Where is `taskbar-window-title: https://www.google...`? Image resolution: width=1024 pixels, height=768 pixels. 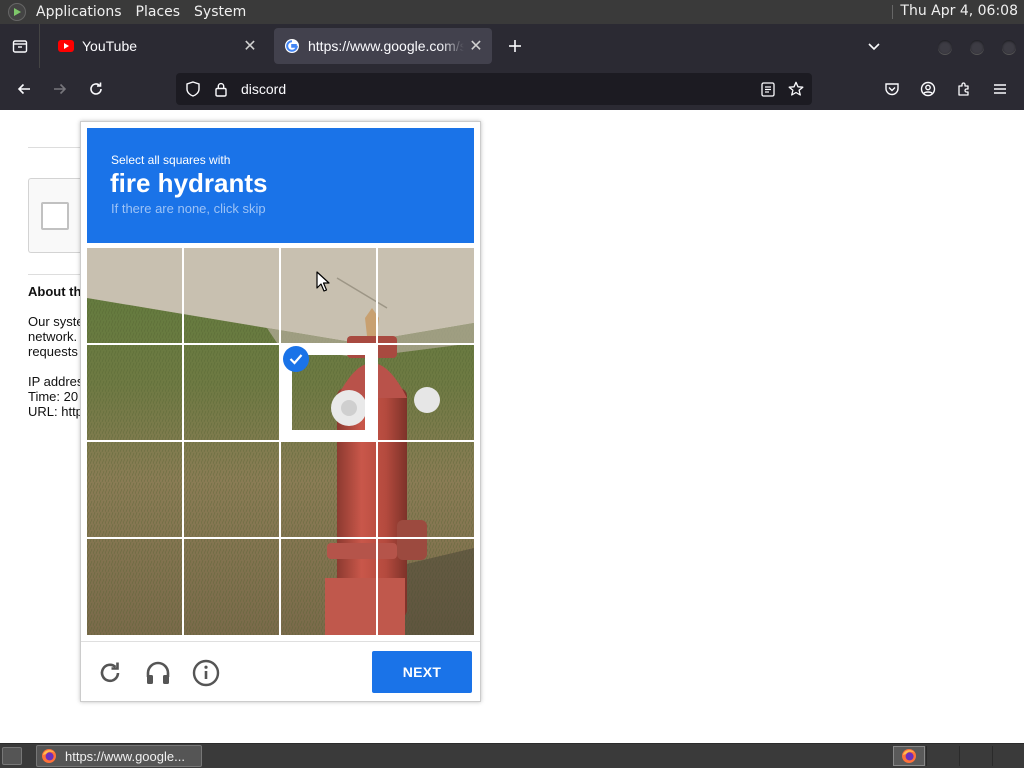
taskbar-window-title: https://www.google... is located at coordinates (125, 756).